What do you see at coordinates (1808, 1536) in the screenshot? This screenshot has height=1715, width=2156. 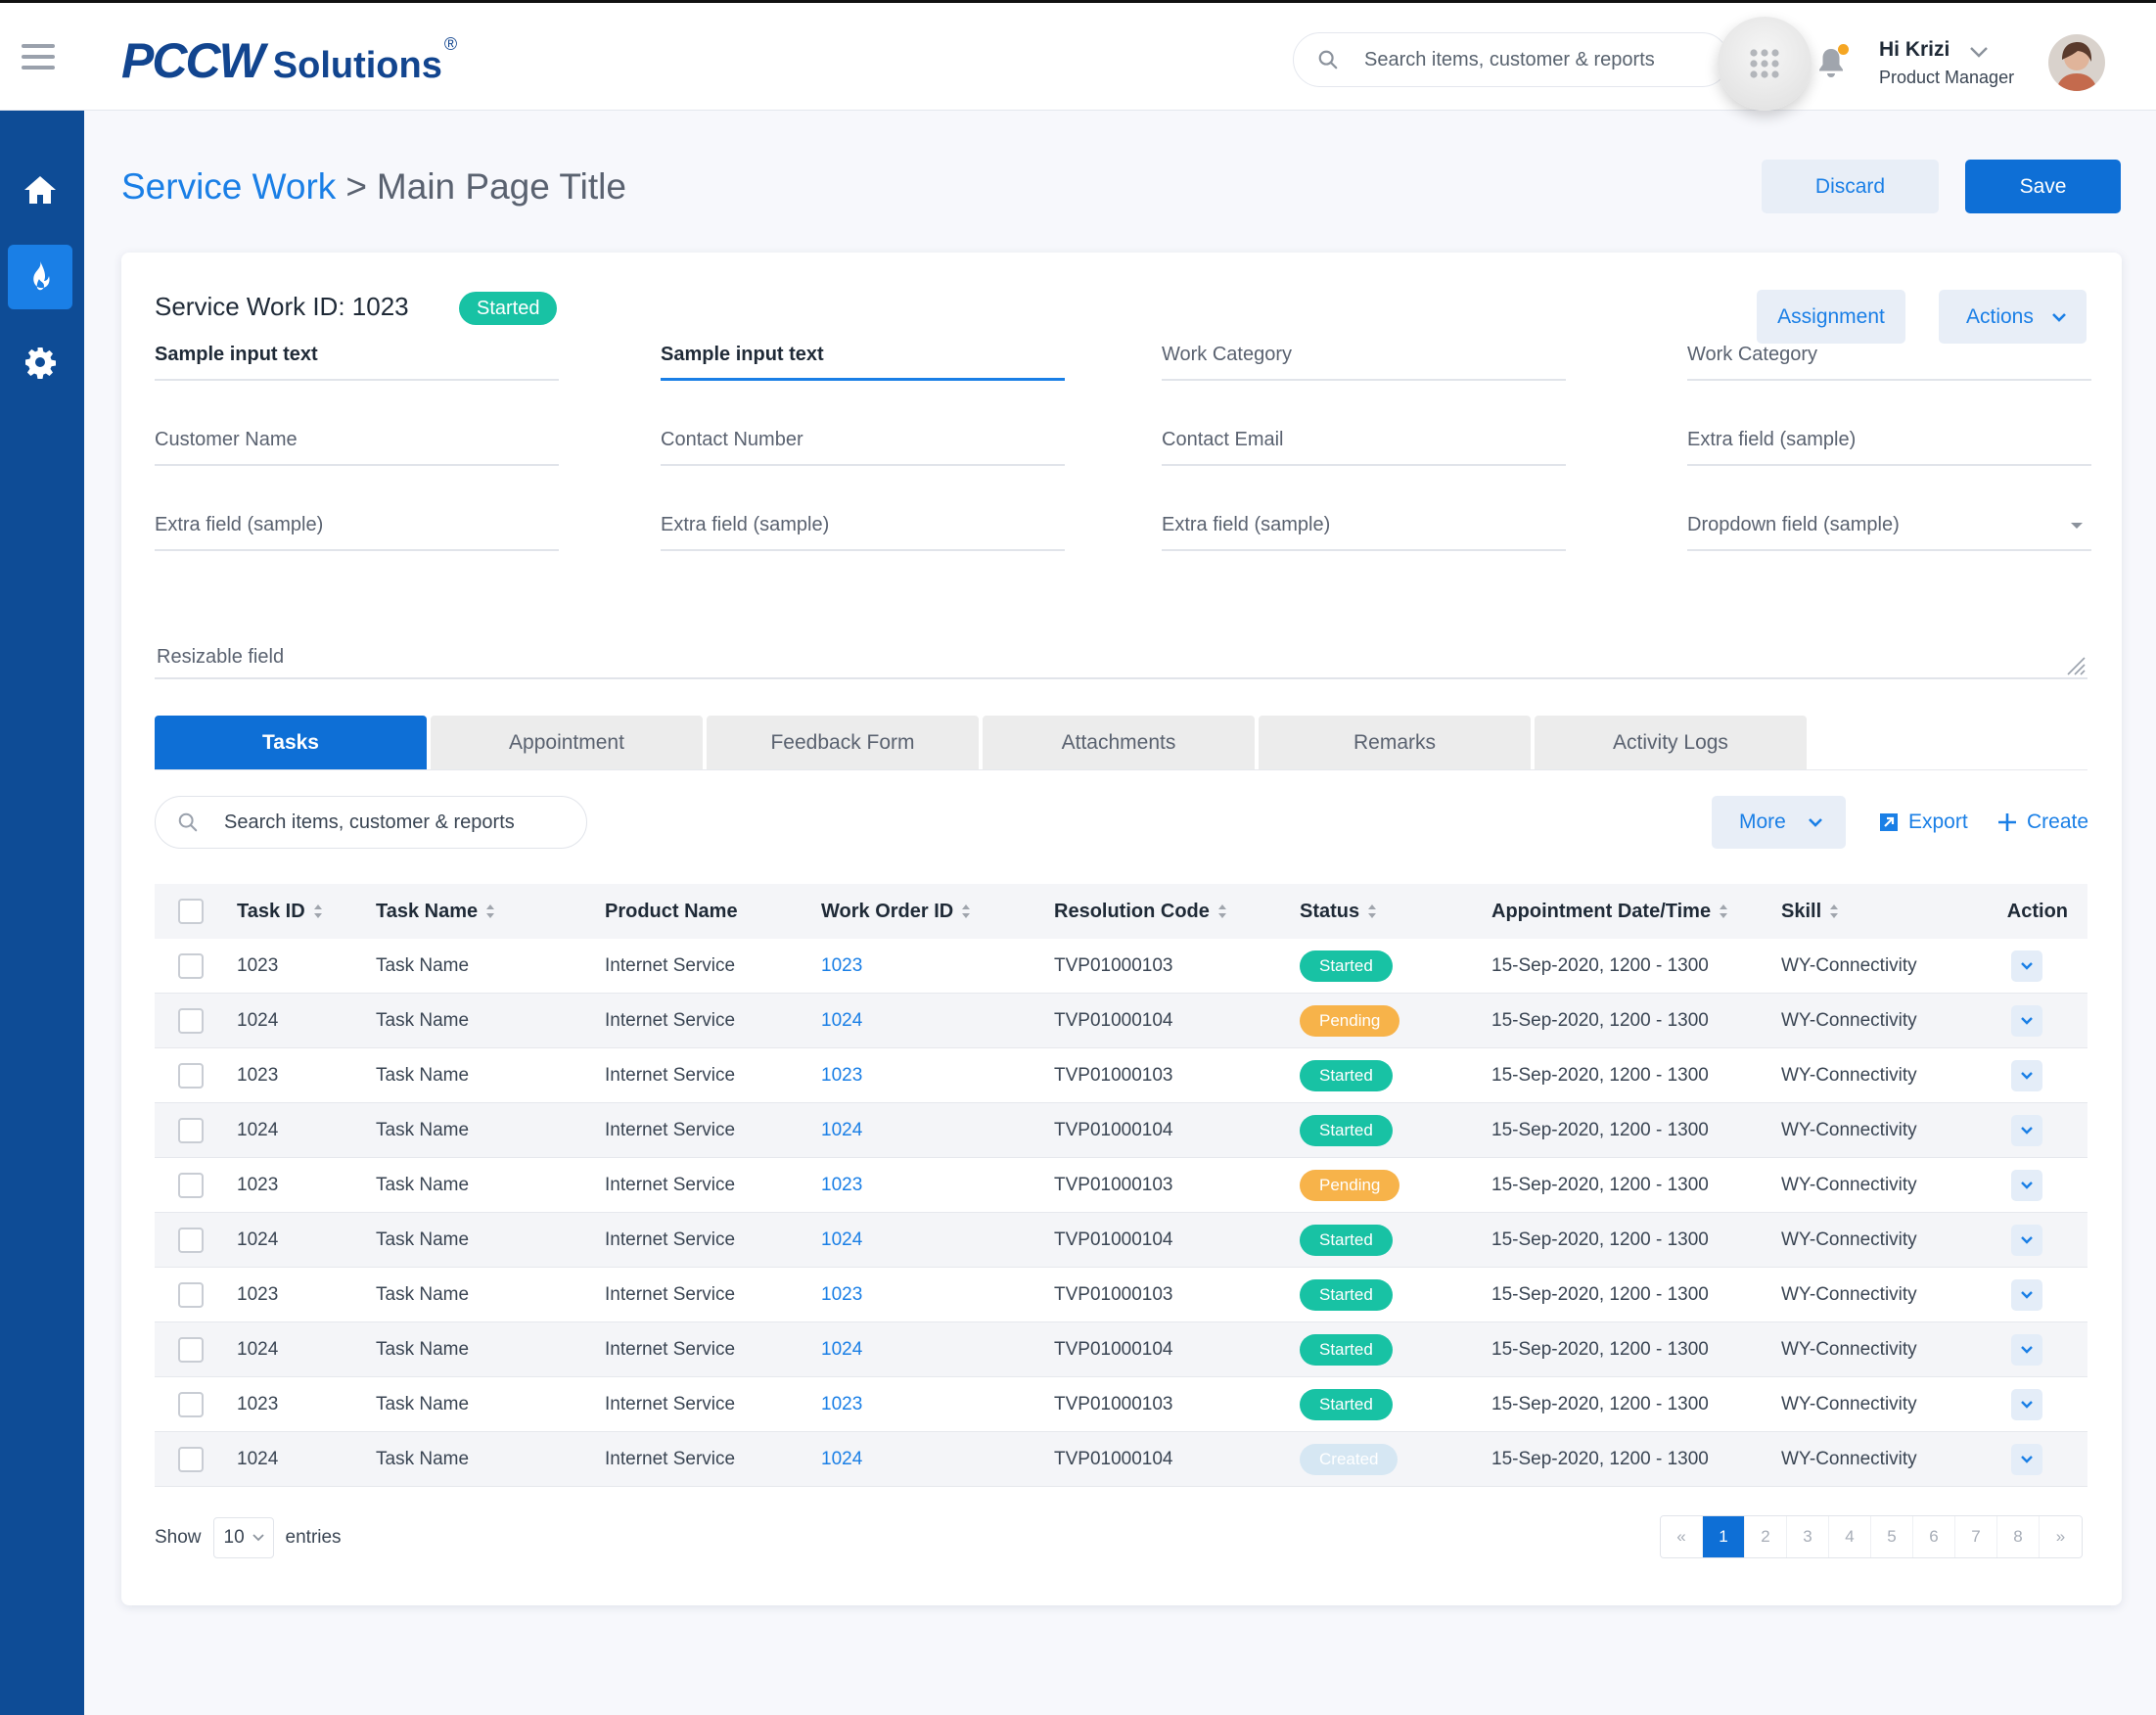 I see `page-number-button: 3` at bounding box center [1808, 1536].